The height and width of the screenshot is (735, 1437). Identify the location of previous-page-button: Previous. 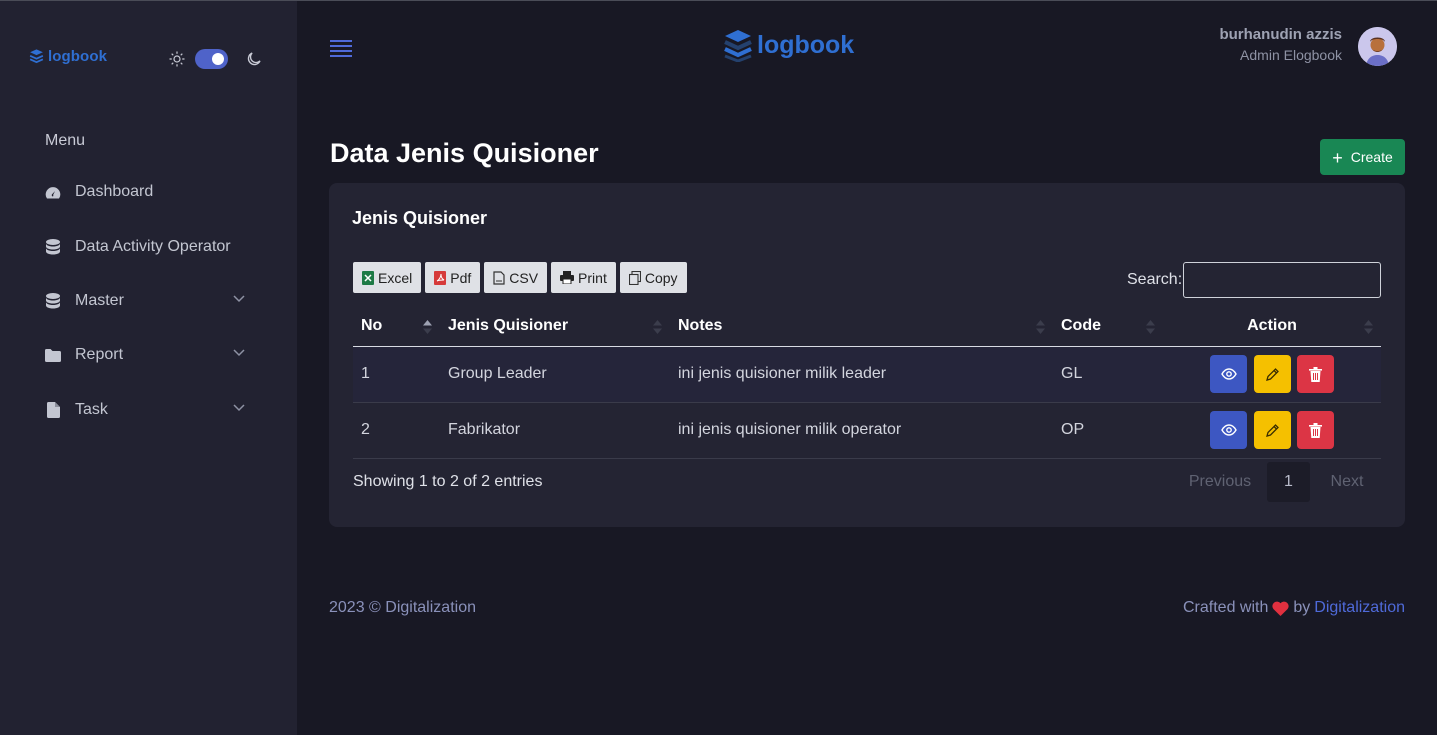
(1220, 482).